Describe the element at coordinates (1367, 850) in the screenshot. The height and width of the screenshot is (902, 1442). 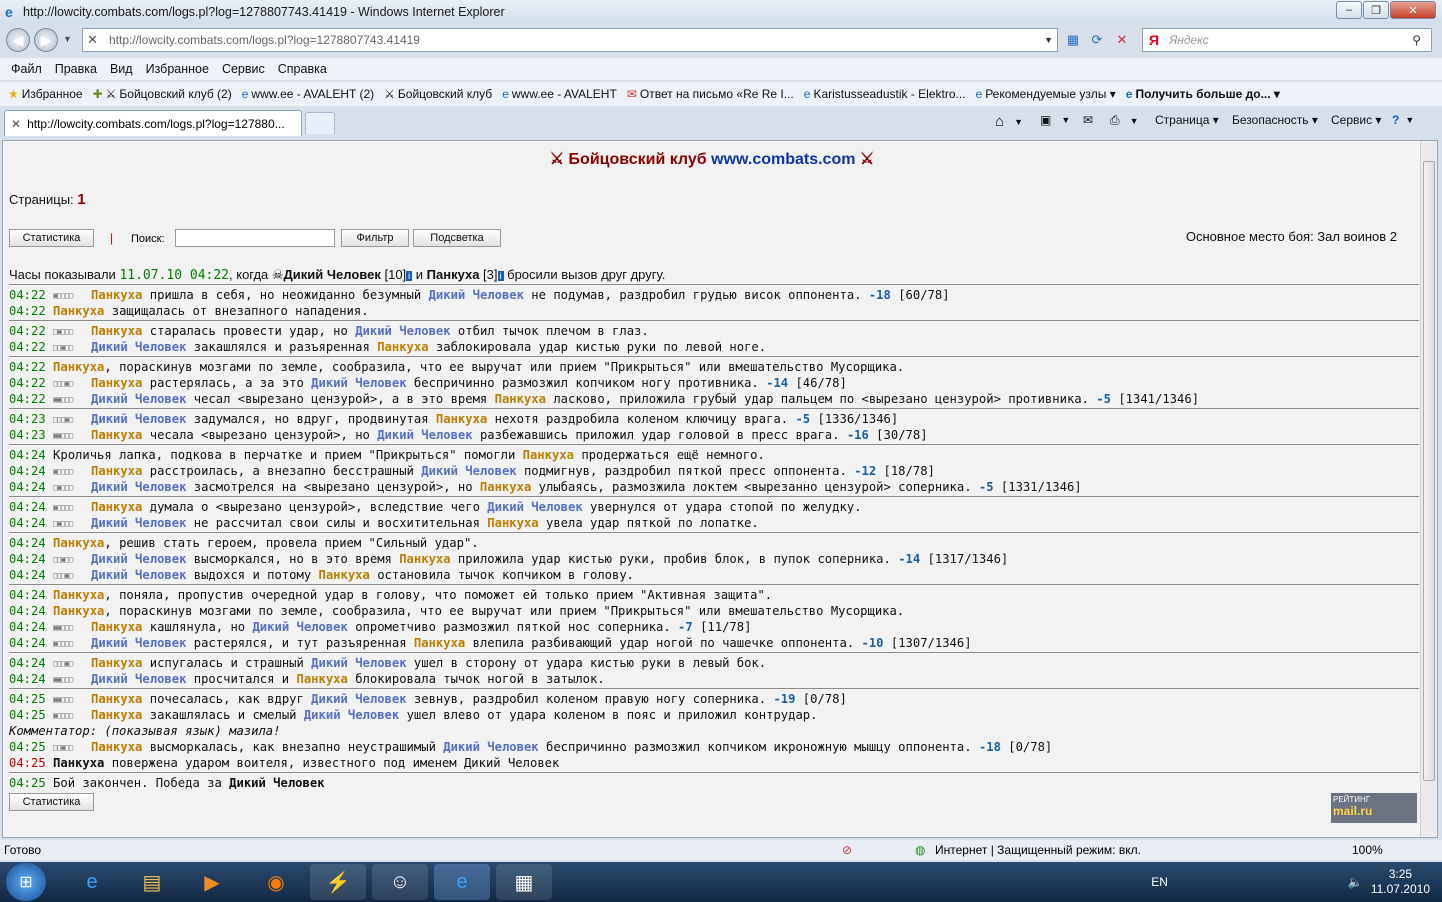
I see `zoom-level: 100%` at that location.